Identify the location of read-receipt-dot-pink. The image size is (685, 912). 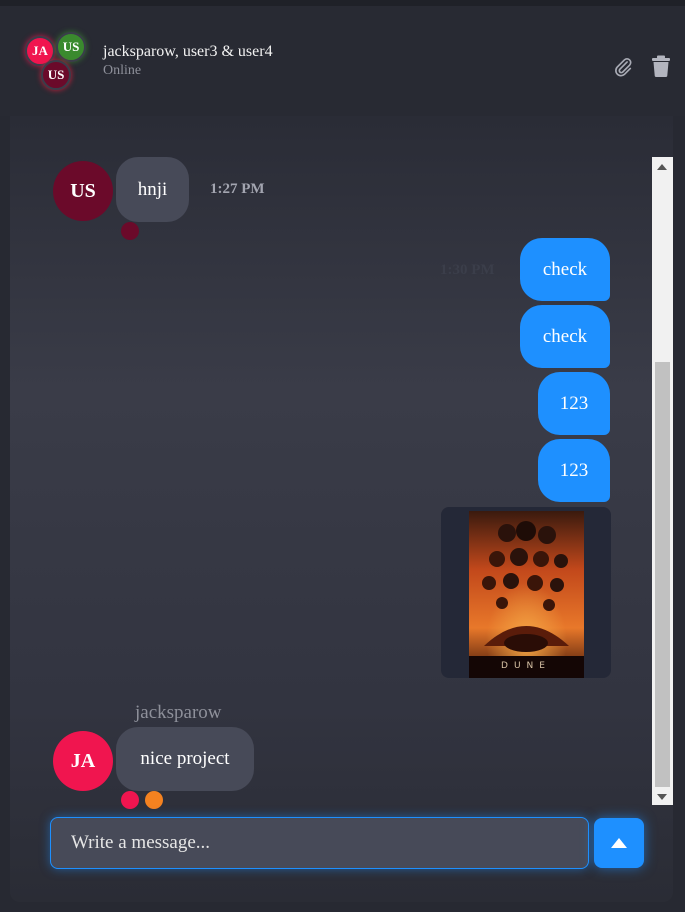
(130, 800).